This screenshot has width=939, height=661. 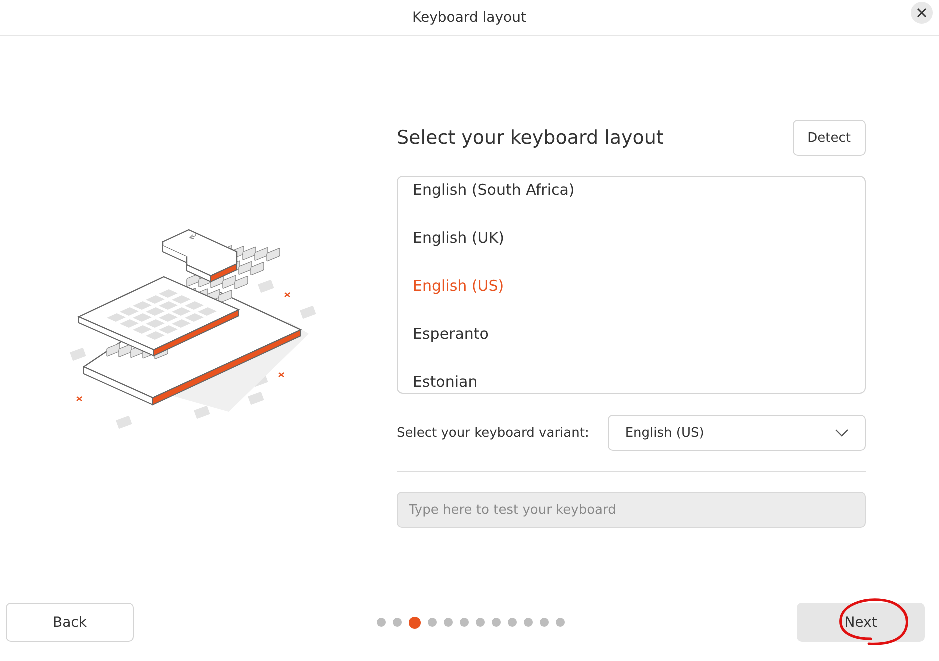 I want to click on layout-list-item: English (South Africa), so click(x=631, y=195).